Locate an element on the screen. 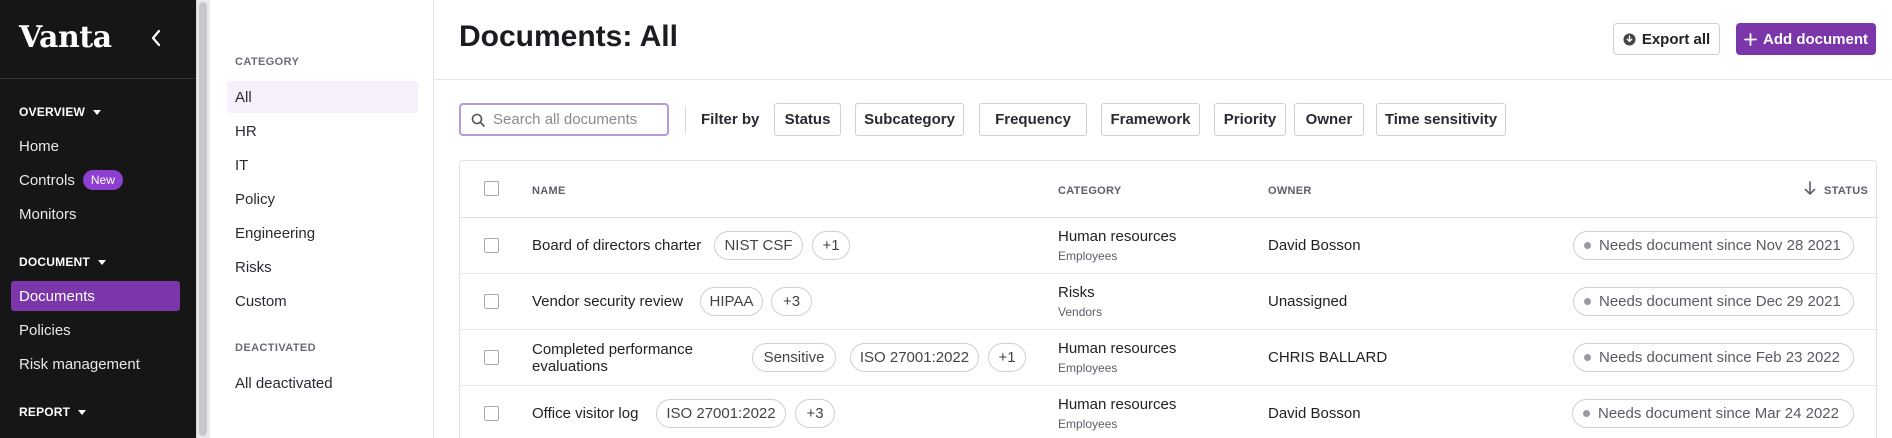 Image resolution: width=1892 pixels, height=438 pixels. nav-item-policies: Policies is located at coordinates (95, 330).